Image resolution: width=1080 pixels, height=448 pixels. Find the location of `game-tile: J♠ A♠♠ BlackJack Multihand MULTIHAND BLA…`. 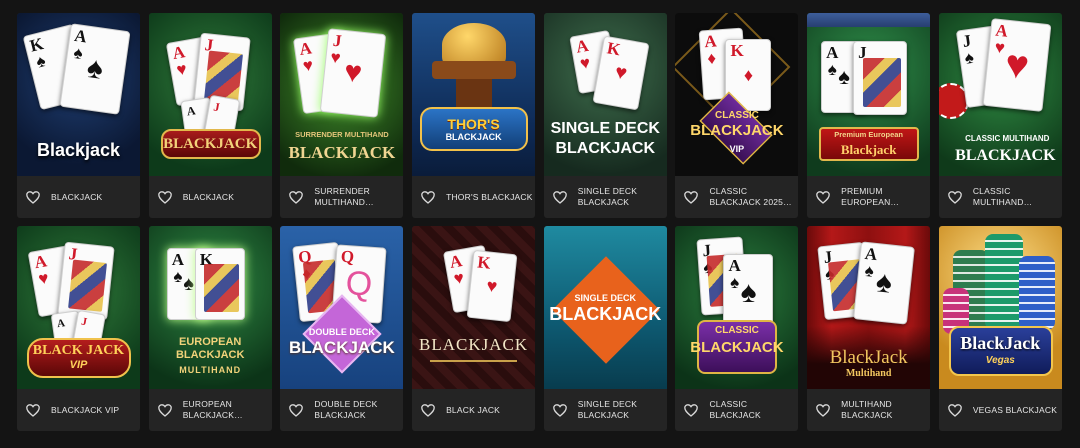

game-tile: J♠ A♠♠ BlackJack Multihand MULTIHAND BLA… is located at coordinates (869, 328).